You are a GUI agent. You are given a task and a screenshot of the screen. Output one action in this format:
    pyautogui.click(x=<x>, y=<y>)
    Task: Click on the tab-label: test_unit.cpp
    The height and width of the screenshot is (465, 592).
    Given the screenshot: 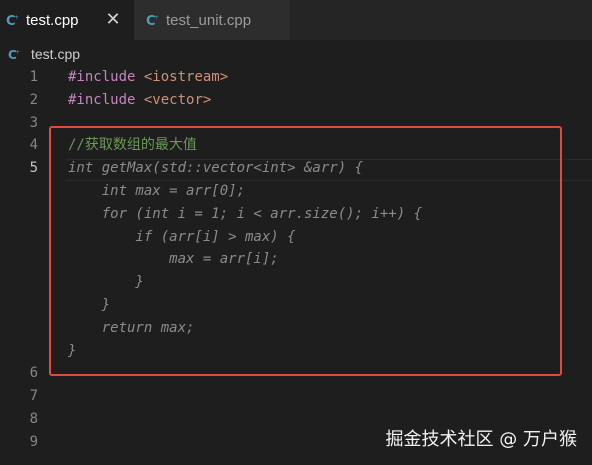 What is the action you would take?
    pyautogui.click(x=209, y=20)
    